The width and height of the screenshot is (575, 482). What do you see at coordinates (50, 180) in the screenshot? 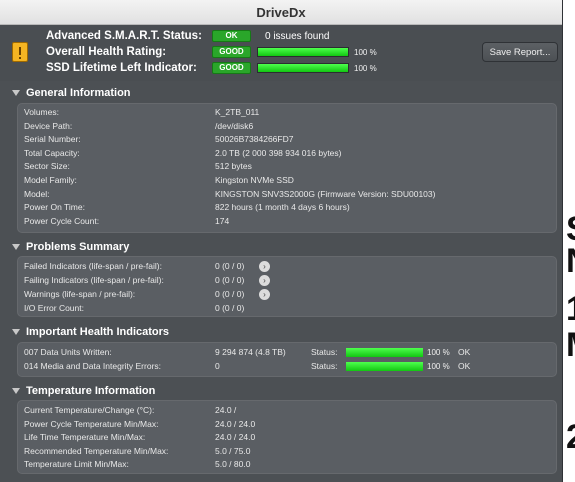
I see `info-label: Model Family:` at bounding box center [50, 180].